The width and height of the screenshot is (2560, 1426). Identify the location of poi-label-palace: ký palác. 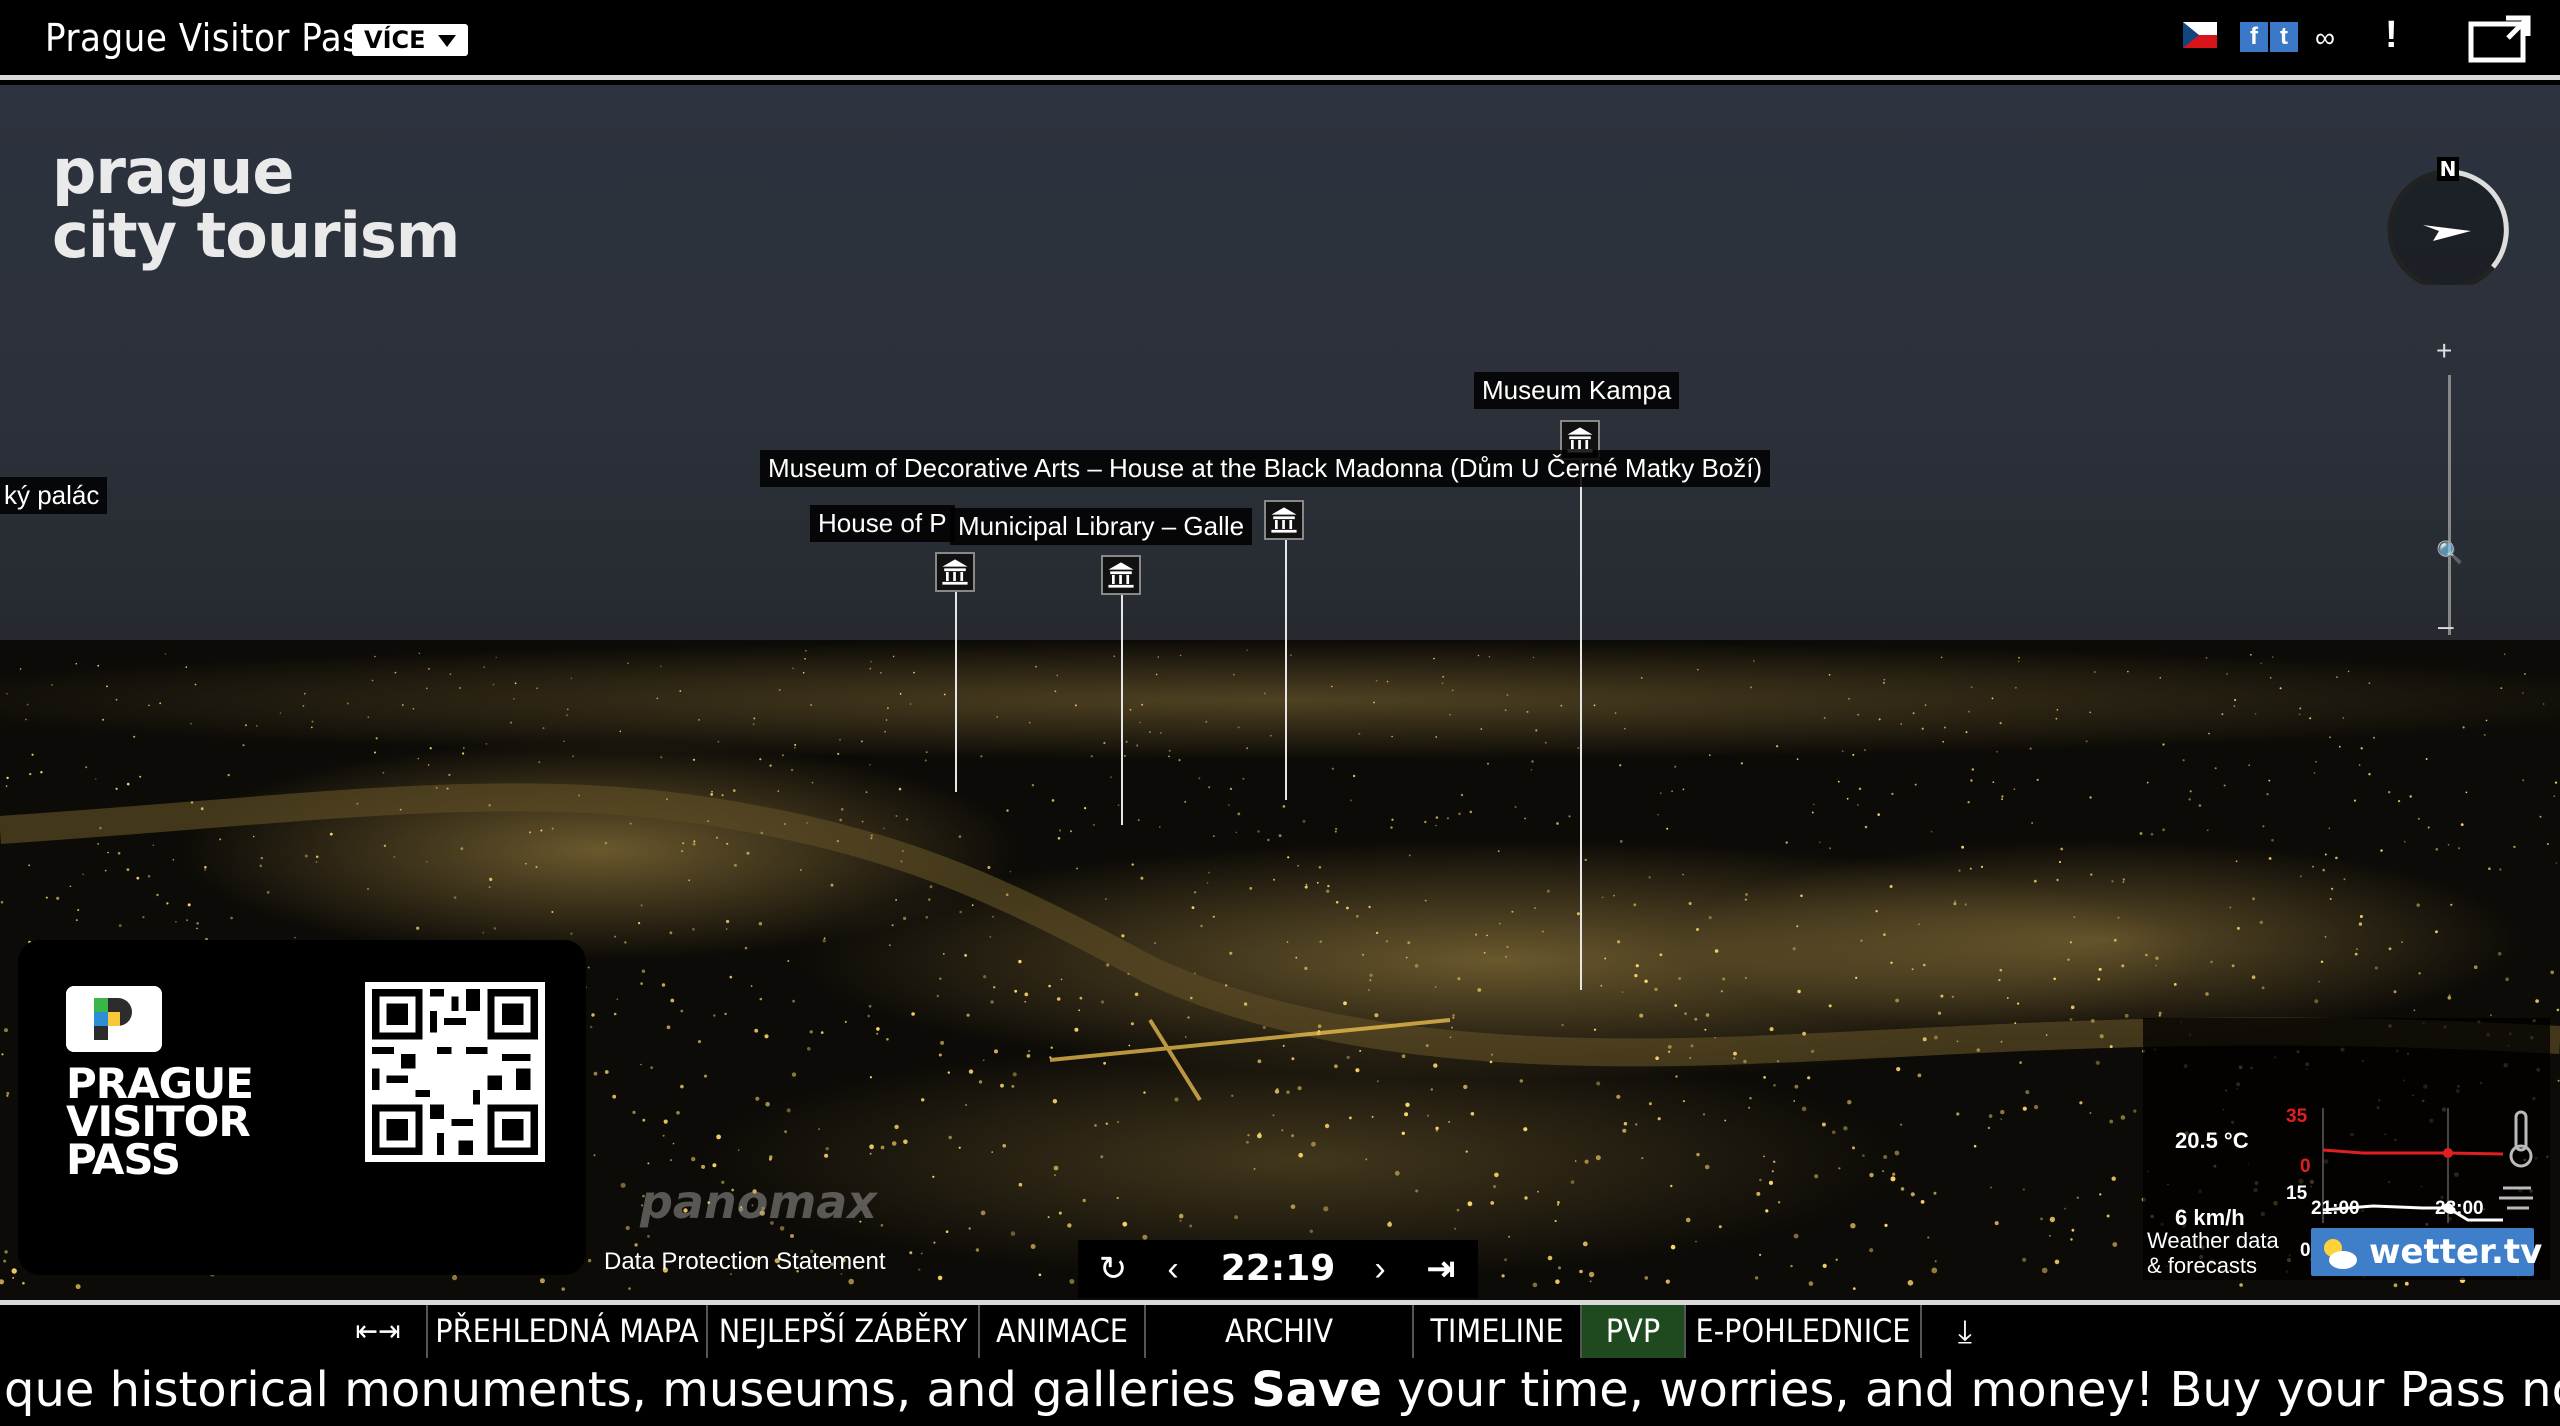
(54, 495).